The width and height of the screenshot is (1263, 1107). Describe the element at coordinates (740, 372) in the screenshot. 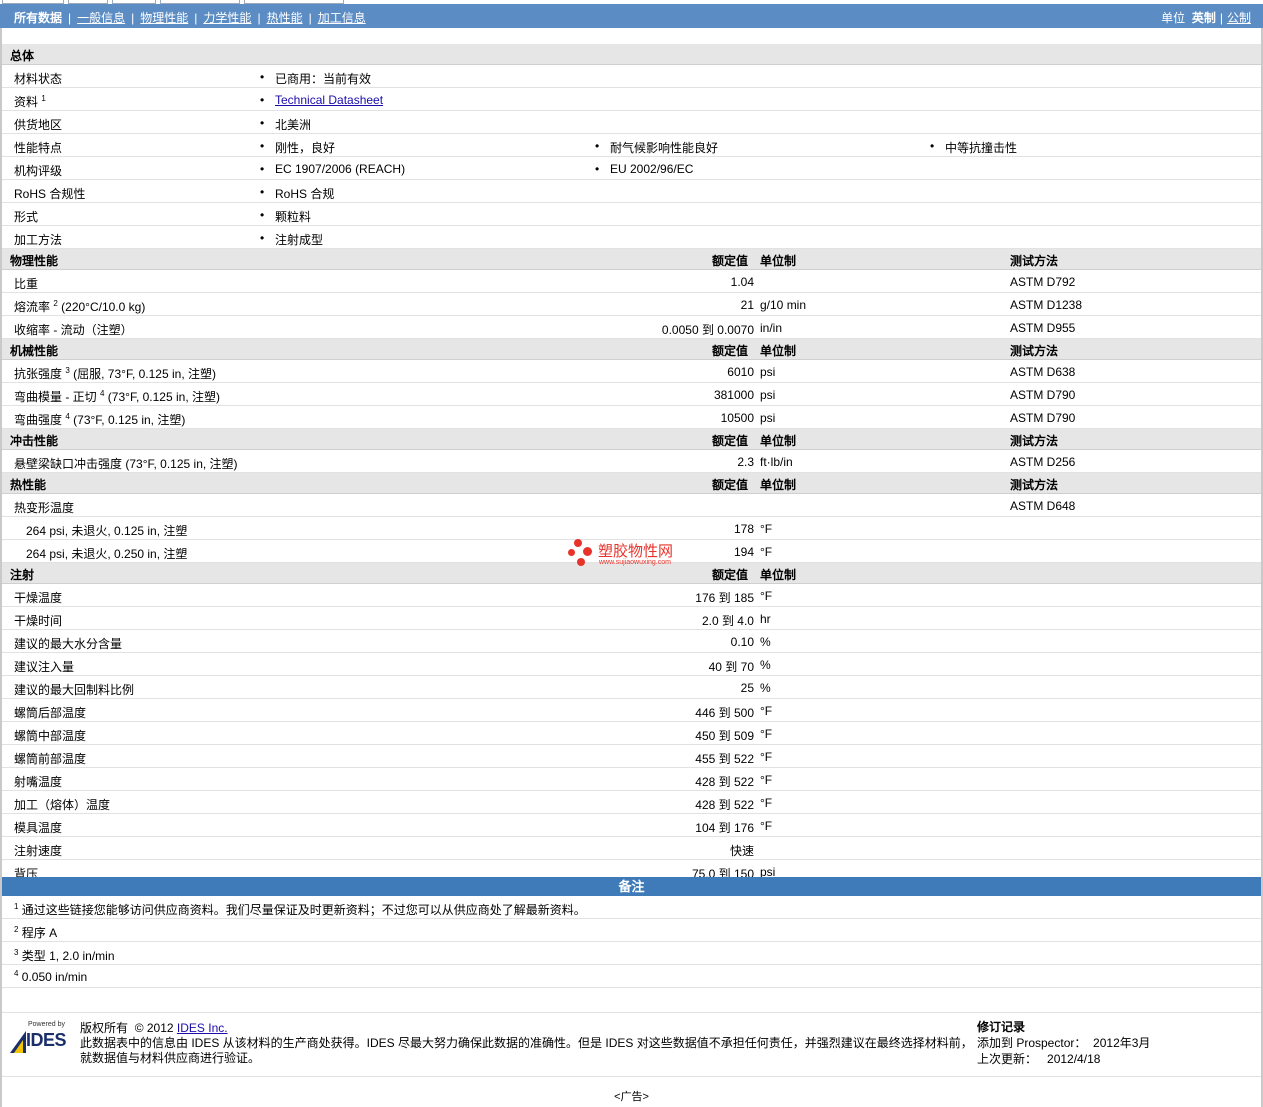

I see `row-value: 6010` at that location.